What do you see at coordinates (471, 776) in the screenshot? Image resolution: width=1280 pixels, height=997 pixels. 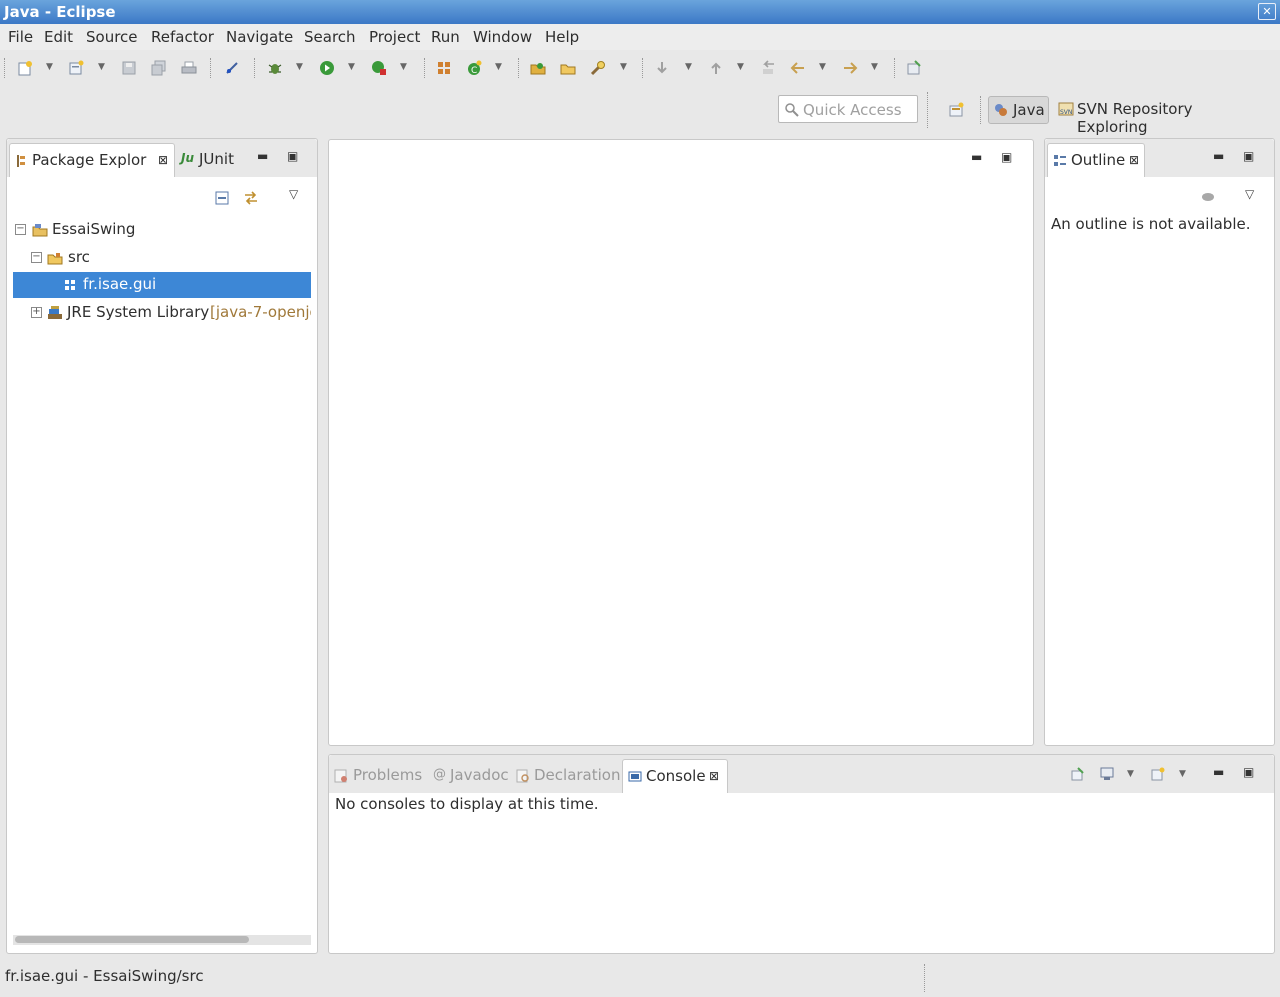 I see `tab-javadoc: @ Javadoc` at bounding box center [471, 776].